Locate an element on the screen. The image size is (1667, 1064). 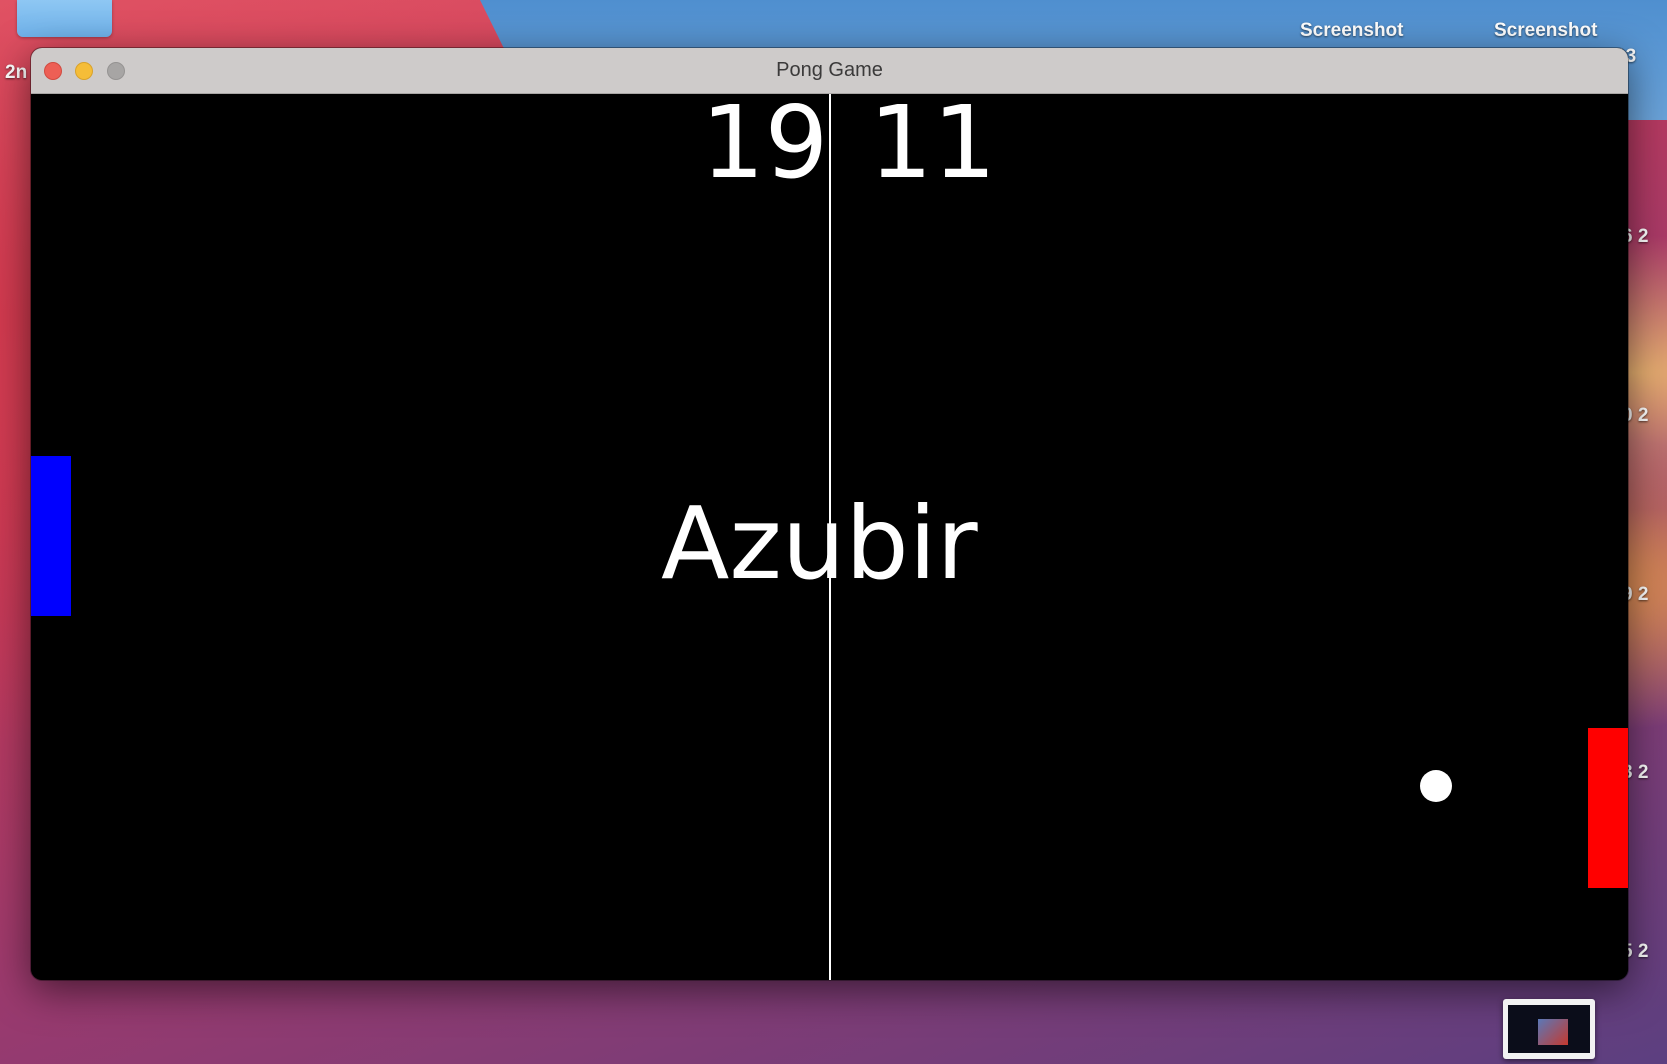
ball is located at coordinates (1436, 786).